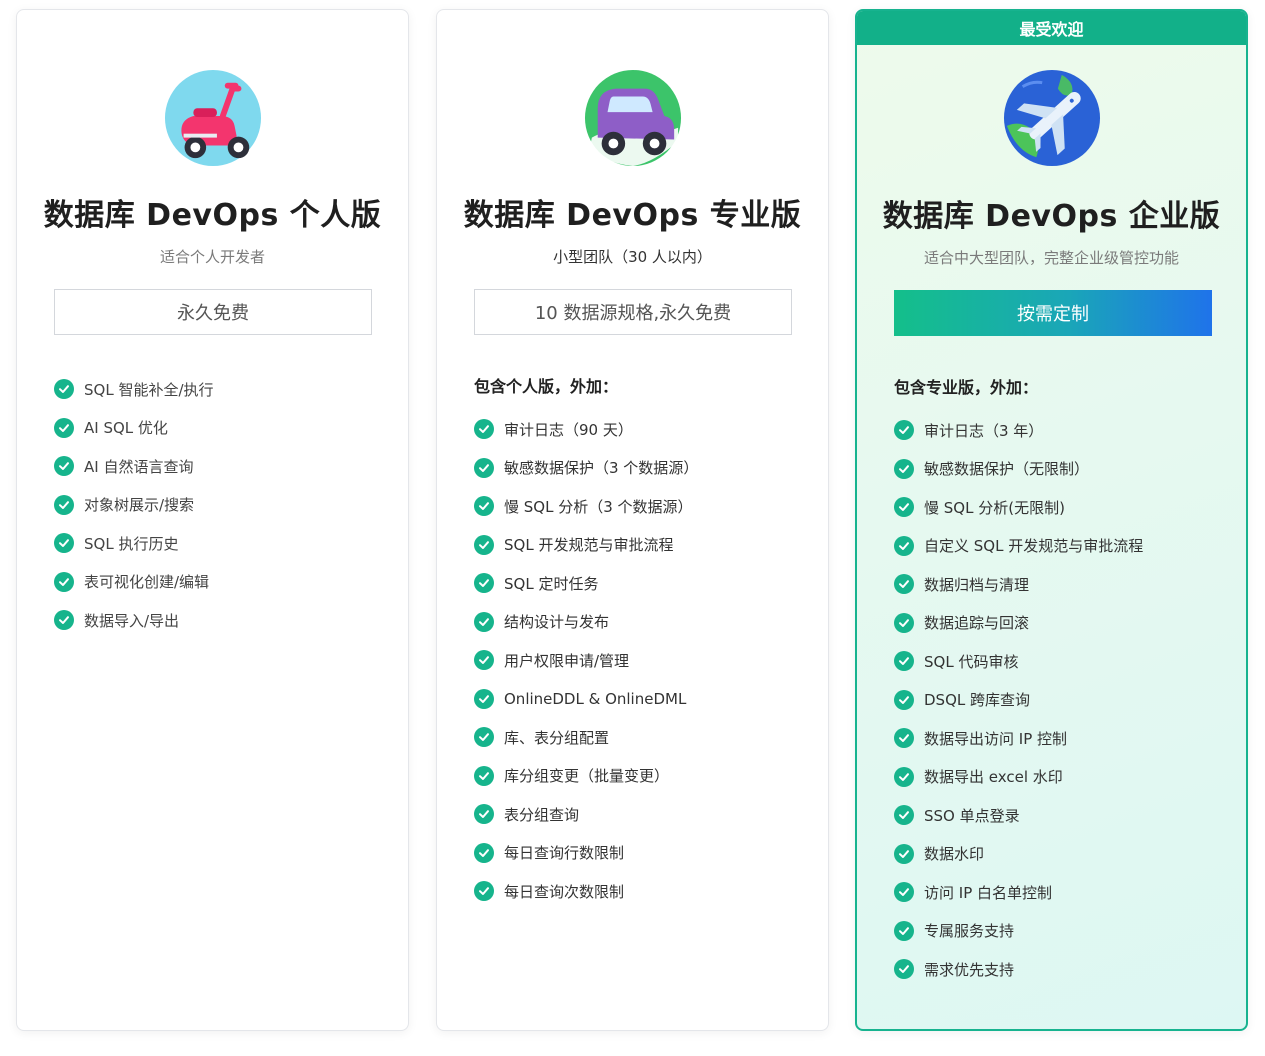 This screenshot has width=1265, height=1056. I want to click on feature-label: 数据水印, so click(954, 854).